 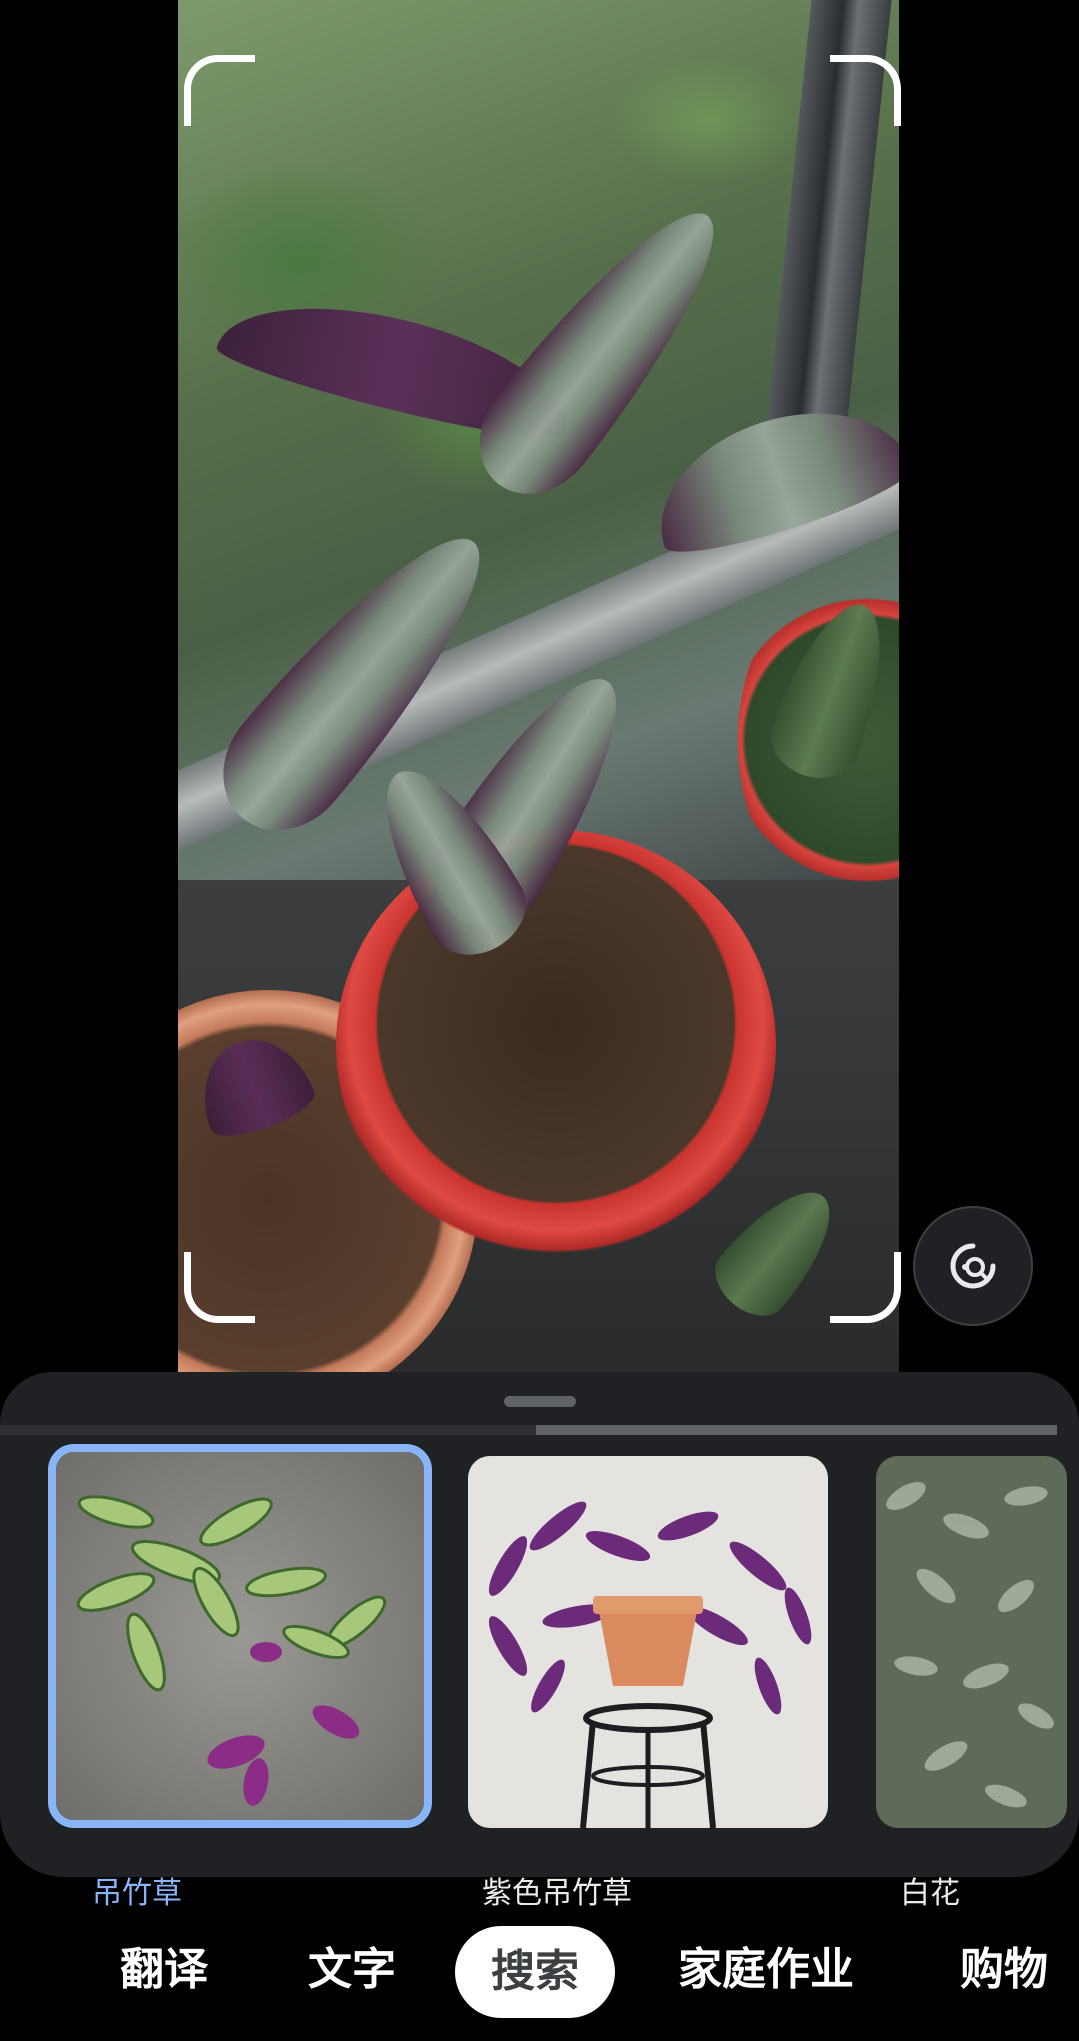 I want to click on result-card-selected, so click(x=240, y=1636).